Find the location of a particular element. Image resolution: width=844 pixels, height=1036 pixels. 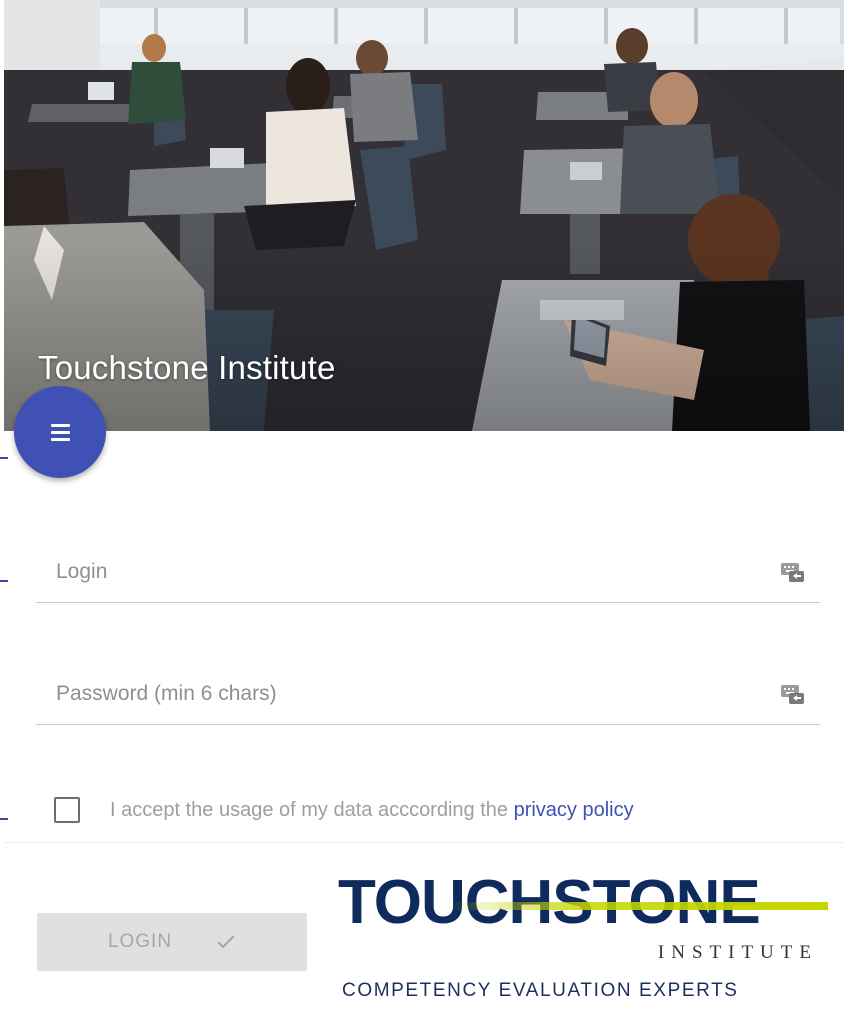

logo-tagline: COMPETENCY EVALUATION EXPERTS is located at coordinates (540, 990).